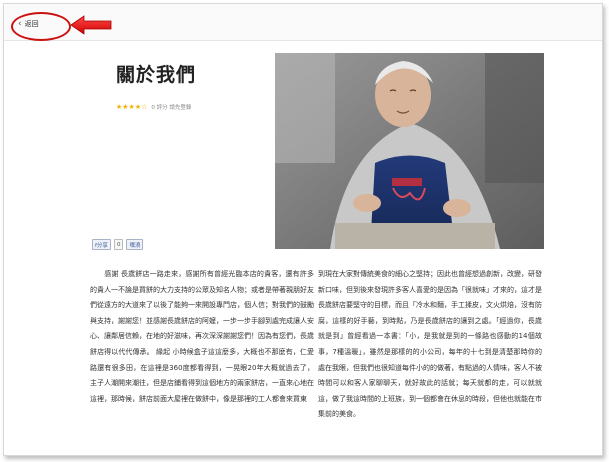 Image resolution: width=609 pixels, height=462 pixels. I want to click on plurk-share-button: 噗浪, so click(135, 244).